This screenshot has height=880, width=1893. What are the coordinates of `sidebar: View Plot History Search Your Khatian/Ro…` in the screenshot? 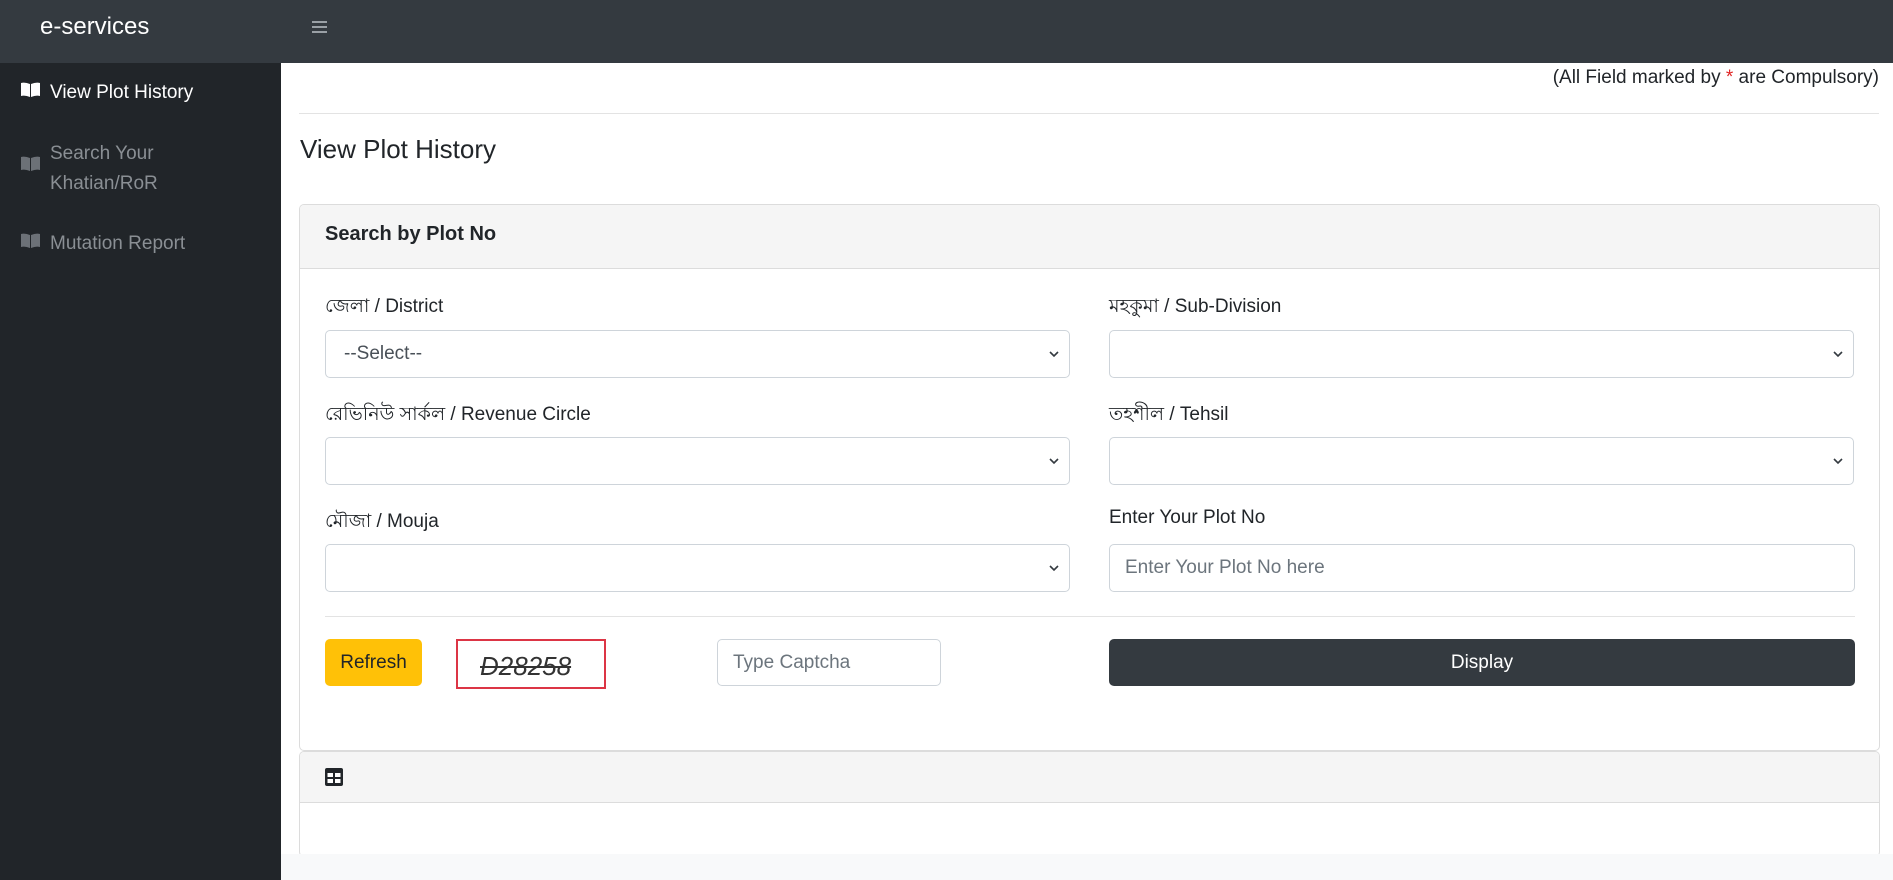 It's located at (140, 471).